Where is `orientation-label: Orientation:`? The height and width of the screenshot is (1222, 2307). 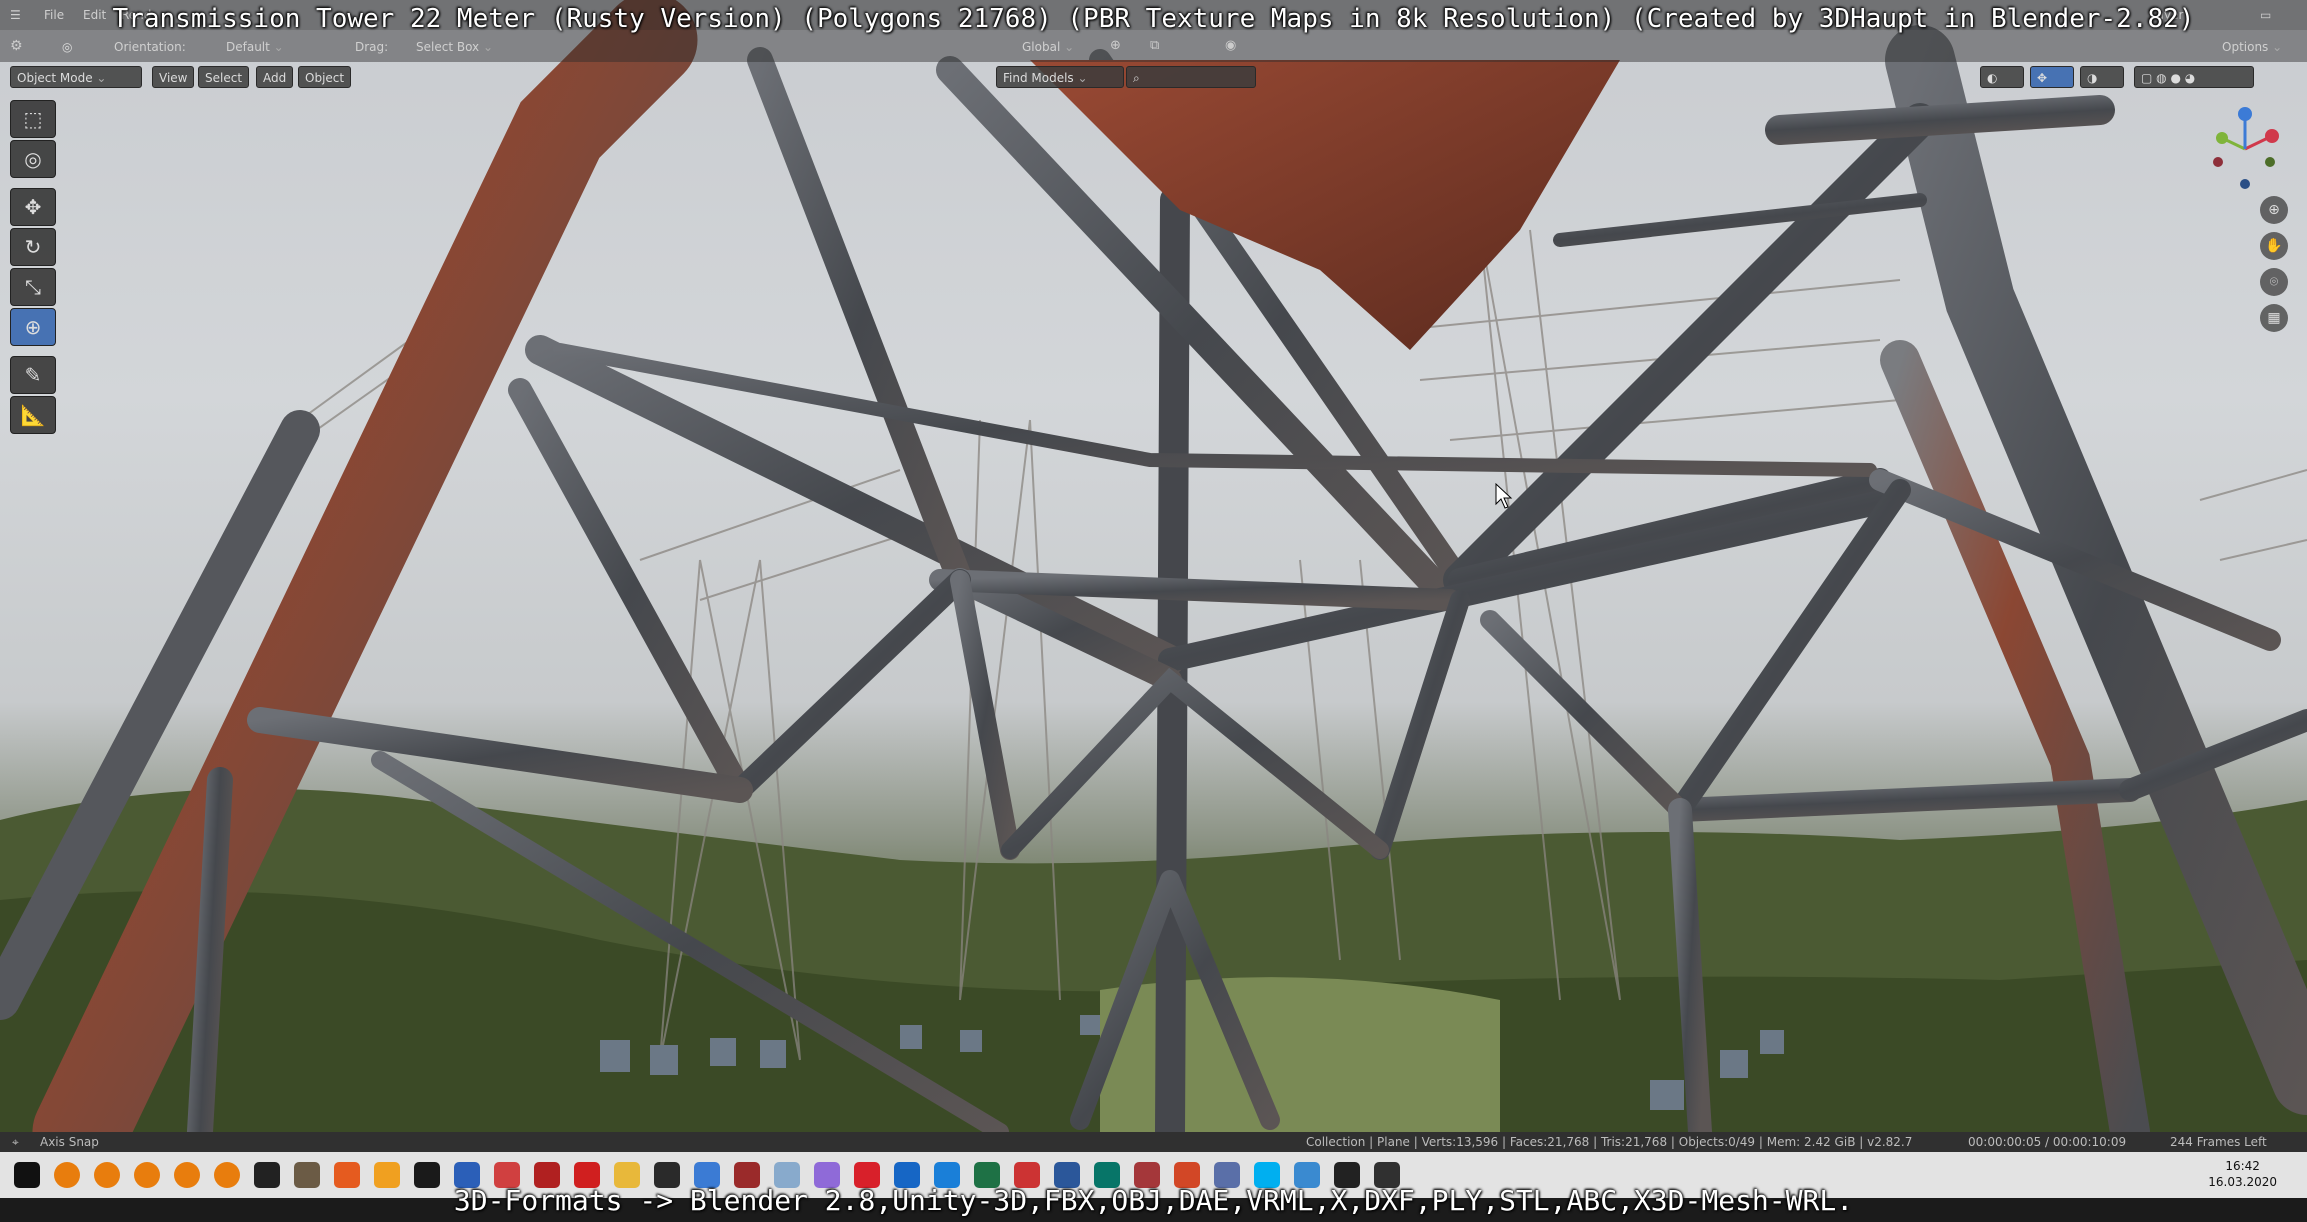
orientation-label: Orientation: is located at coordinates (150, 47).